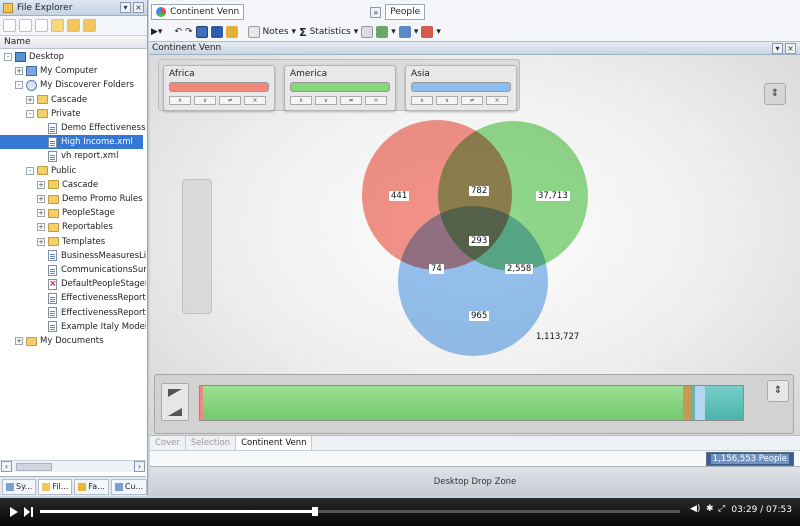 The image size is (800, 526). I want to click on tree-item: BusinessMeasuresLibra, so click(73, 256).